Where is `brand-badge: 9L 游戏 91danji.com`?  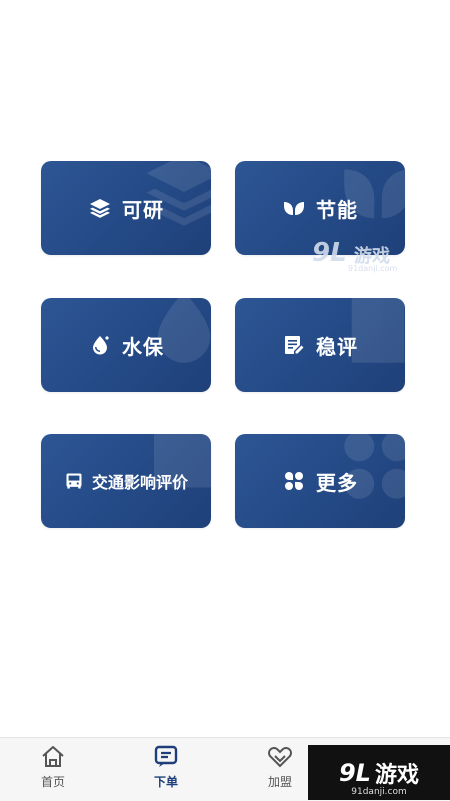 brand-badge: 9L 游戏 91danji.com is located at coordinates (379, 772).